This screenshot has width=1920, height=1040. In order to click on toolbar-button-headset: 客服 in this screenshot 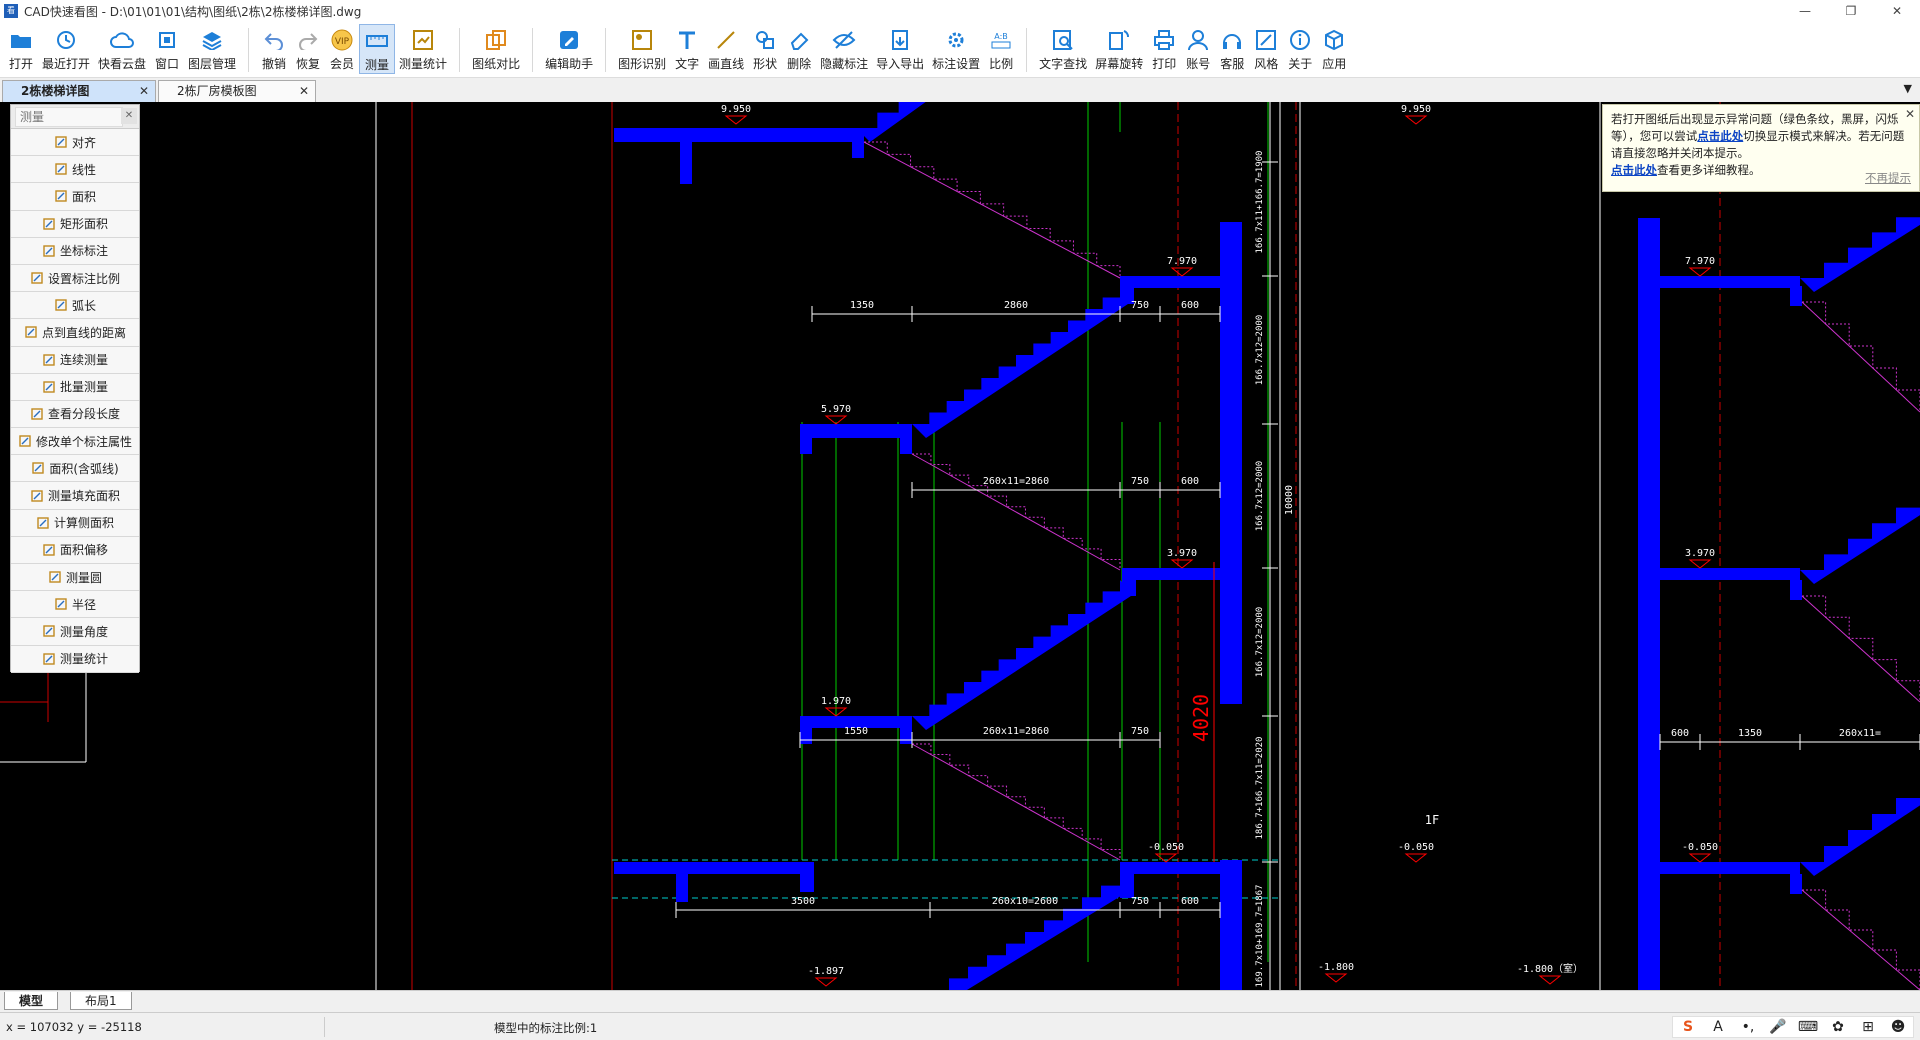, I will do `click(1232, 49)`.